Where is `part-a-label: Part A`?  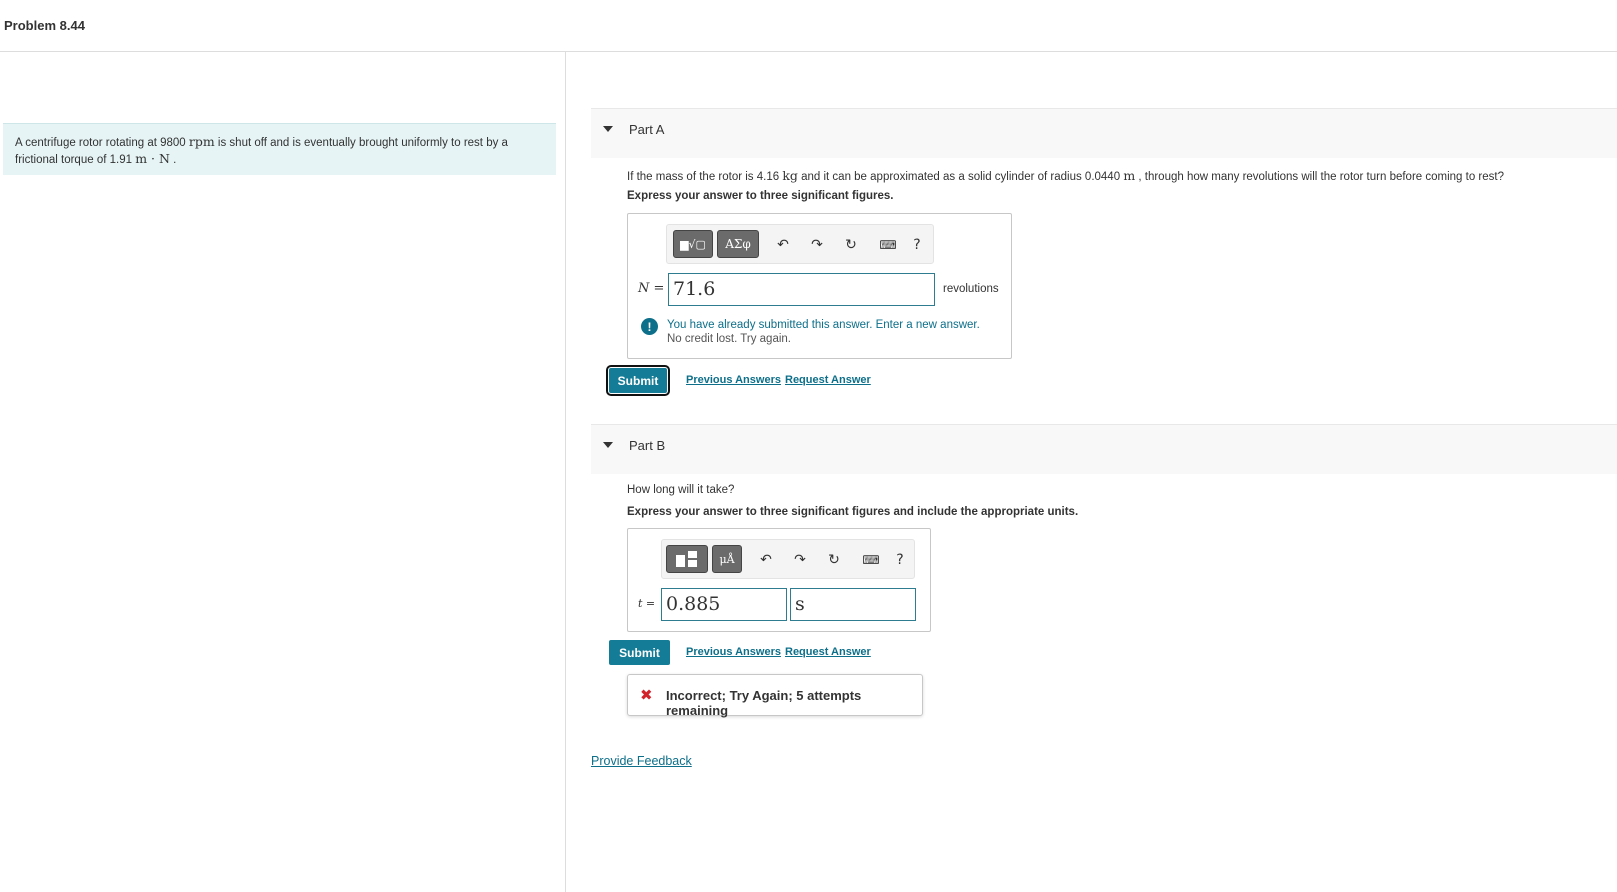
part-a-label: Part A is located at coordinates (647, 129).